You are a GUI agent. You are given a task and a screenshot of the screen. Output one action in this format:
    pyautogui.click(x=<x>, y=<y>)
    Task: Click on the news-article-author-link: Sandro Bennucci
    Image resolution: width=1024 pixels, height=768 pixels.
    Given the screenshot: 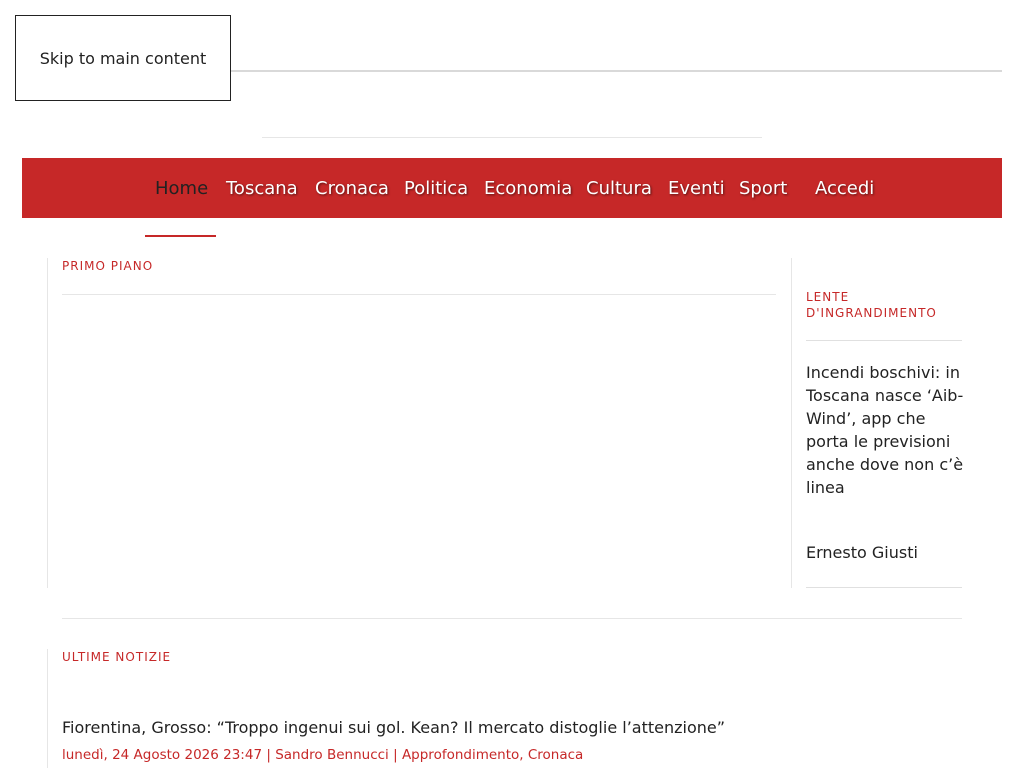 What is the action you would take?
    pyautogui.click(x=332, y=755)
    